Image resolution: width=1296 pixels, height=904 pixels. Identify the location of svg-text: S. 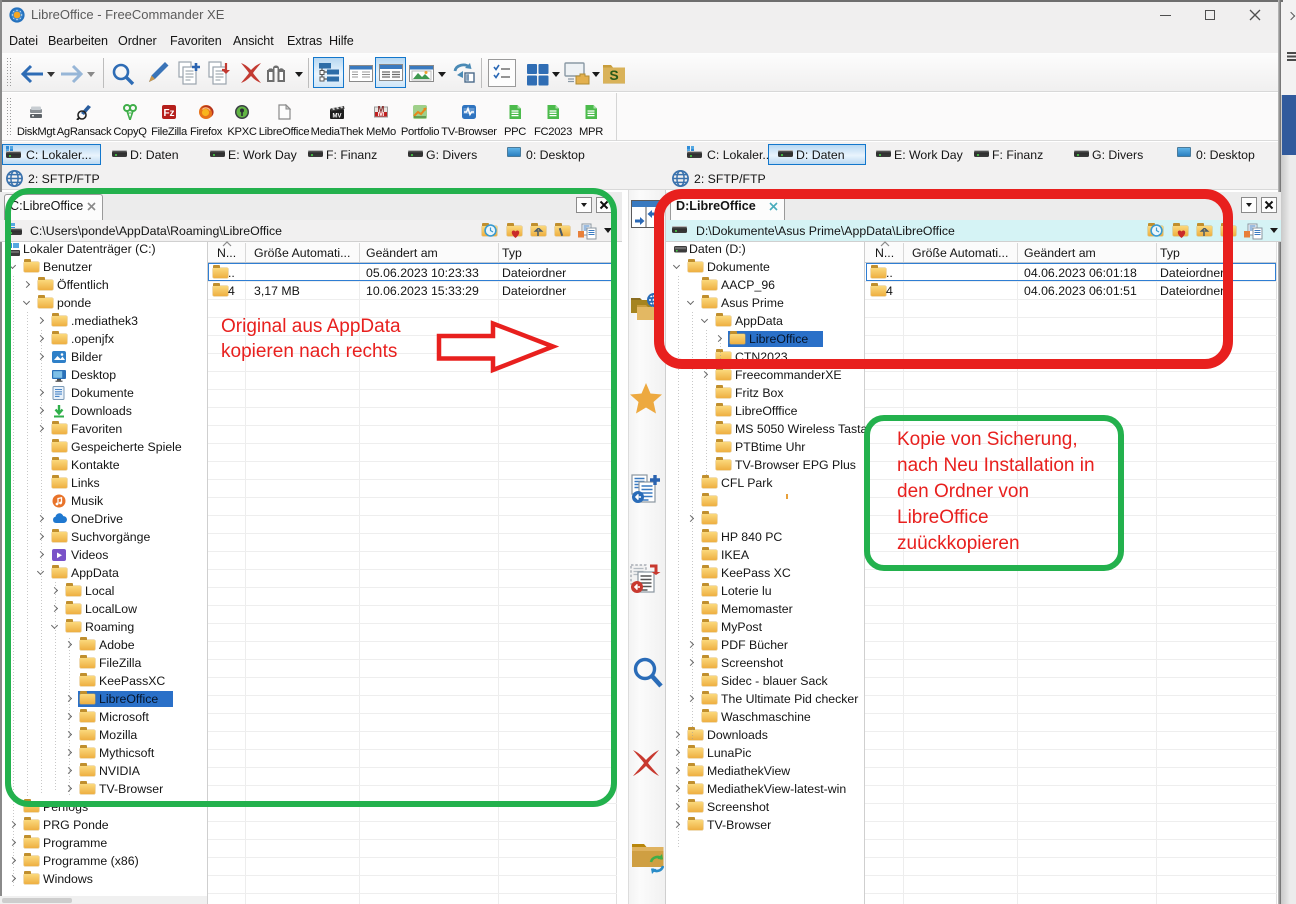
(613, 75).